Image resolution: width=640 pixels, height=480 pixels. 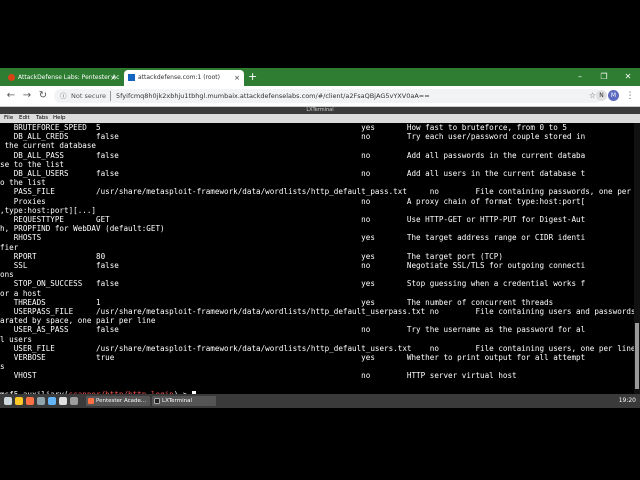 What do you see at coordinates (48, 146) in the screenshot?
I see `terminal-line: the current database` at bounding box center [48, 146].